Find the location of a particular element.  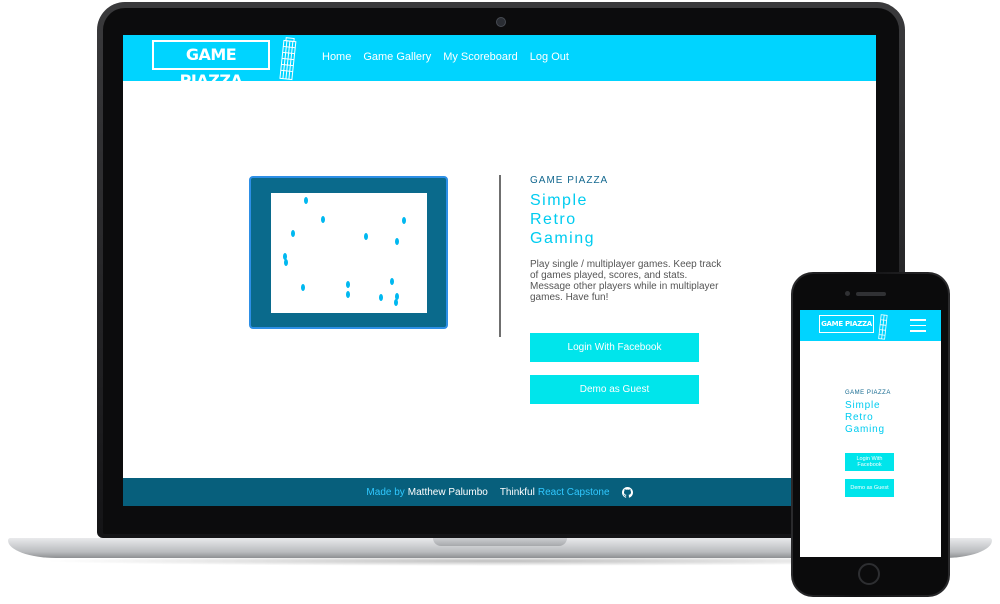

mobile-login-facebook-button: Login With Facebook is located at coordinates (869, 462).